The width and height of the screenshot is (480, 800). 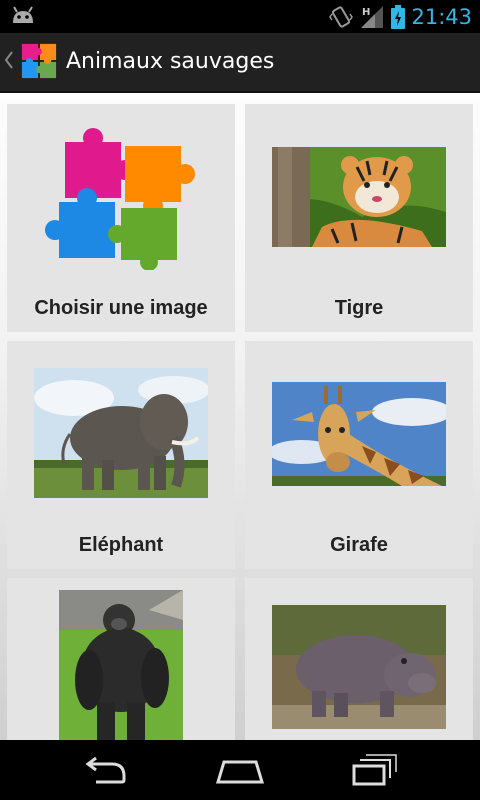 I want to click on vibrate-icon, so click(x=341, y=16).